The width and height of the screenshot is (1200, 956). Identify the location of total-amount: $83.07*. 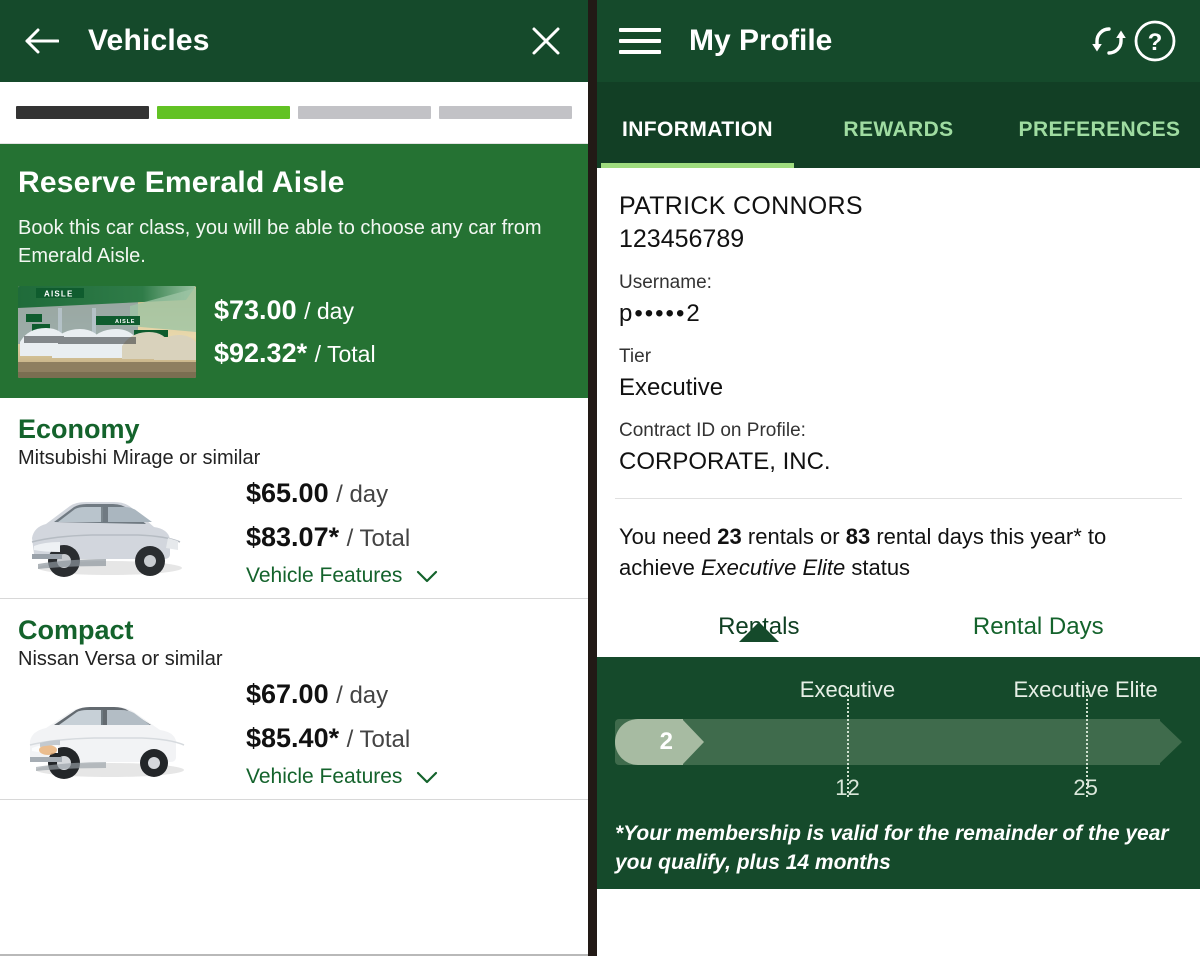
(293, 537).